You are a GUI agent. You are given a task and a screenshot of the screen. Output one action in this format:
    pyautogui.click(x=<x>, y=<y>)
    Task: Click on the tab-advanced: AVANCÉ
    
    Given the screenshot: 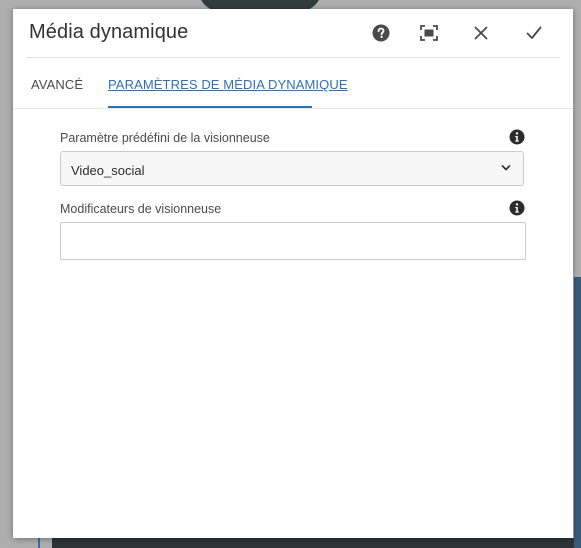 What is the action you would take?
    pyautogui.click(x=57, y=84)
    